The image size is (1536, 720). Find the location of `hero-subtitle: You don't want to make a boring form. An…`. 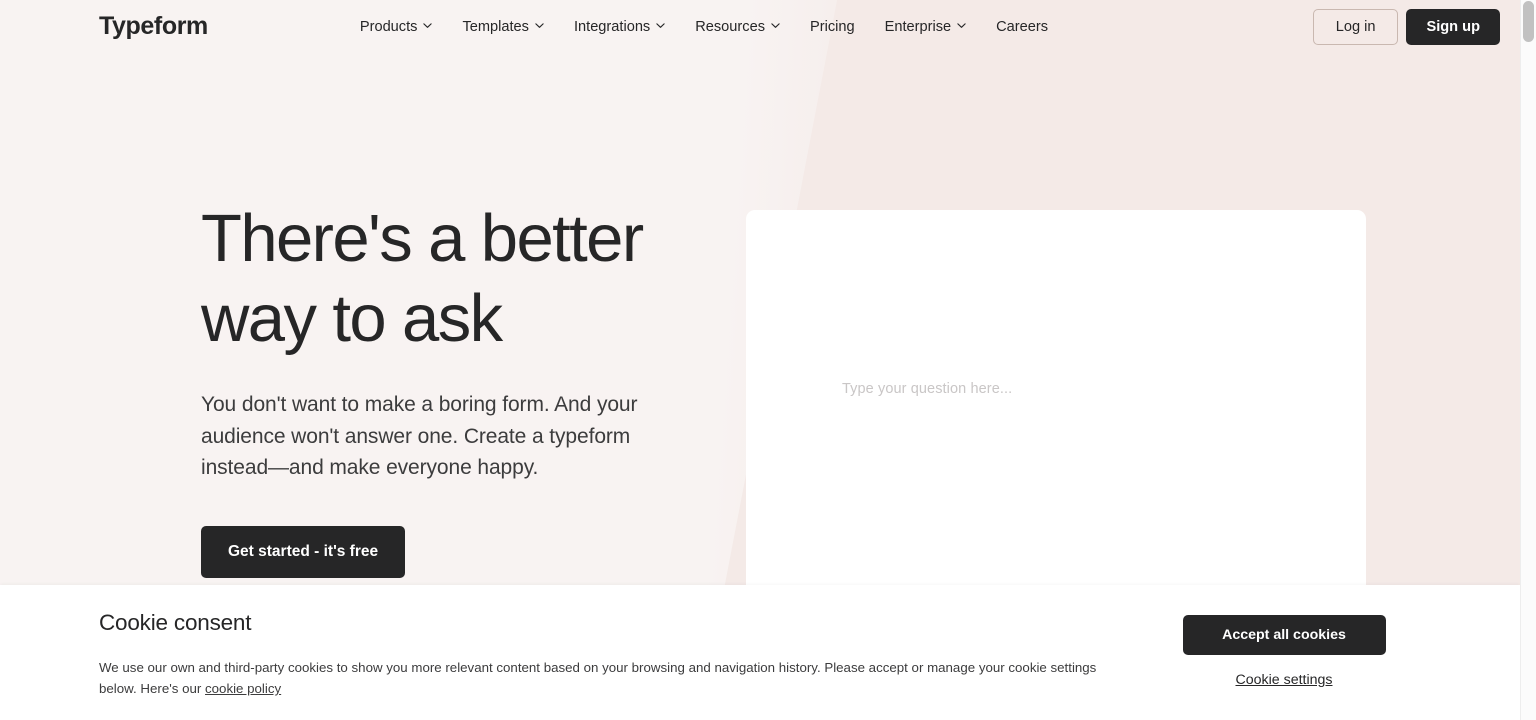

hero-subtitle: You don't want to make a boring form. An… is located at coordinates (419, 436).